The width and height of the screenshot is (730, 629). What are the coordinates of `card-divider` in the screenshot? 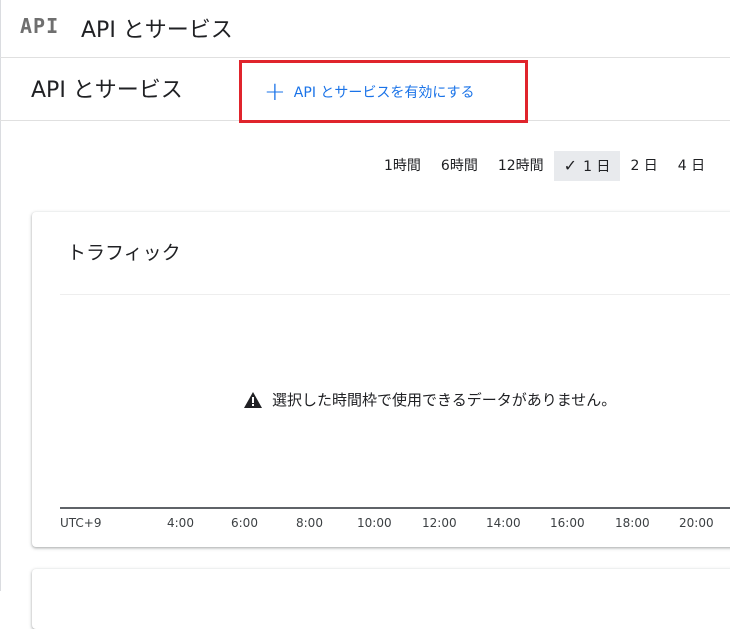 It's located at (395, 294).